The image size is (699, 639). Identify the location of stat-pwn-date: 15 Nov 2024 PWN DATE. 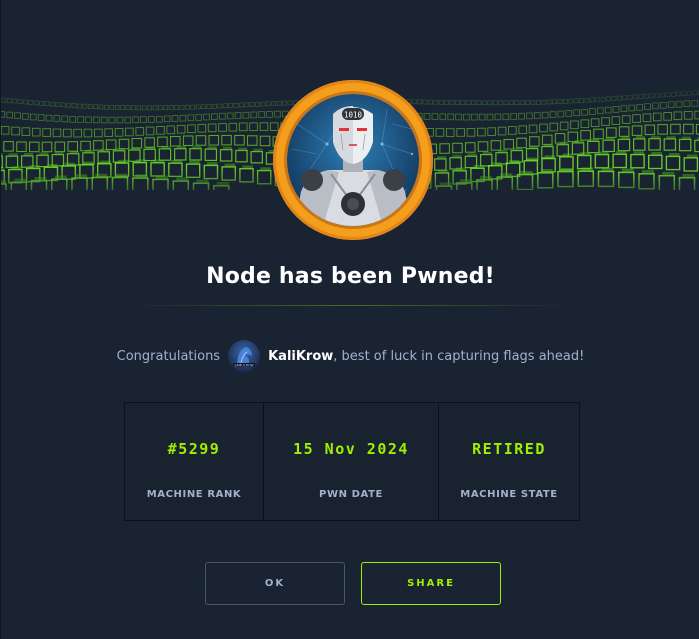
(351, 461).